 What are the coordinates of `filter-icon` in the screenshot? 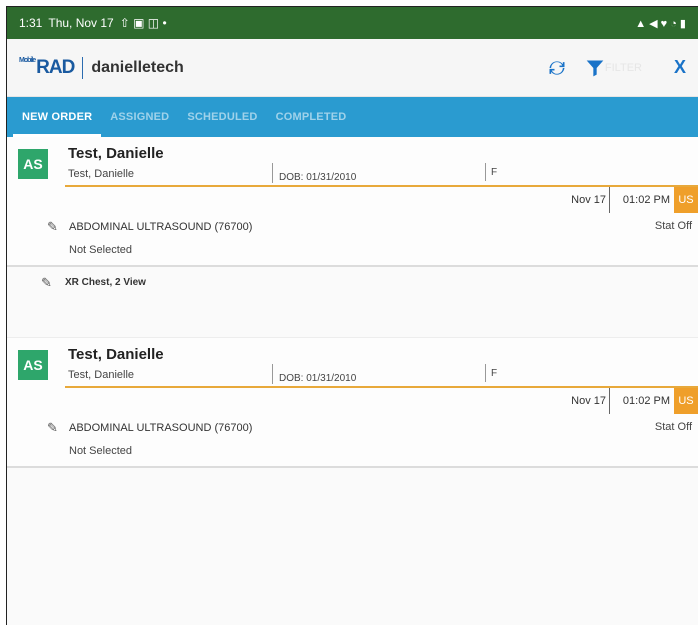 It's located at (595, 68).